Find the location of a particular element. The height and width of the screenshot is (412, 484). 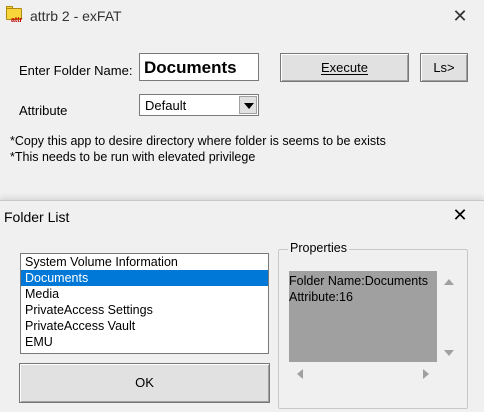

chevron-down-icon is located at coordinates (248, 105).